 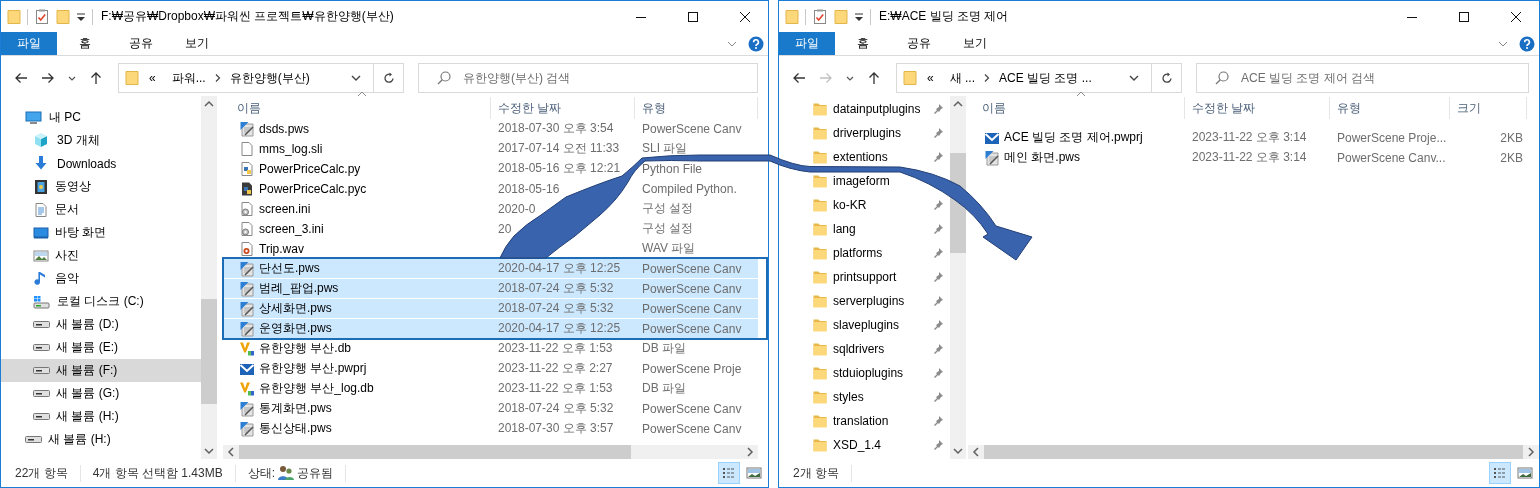 I want to click on file-row: dsds.pws 2018-07-30 오후 3:54 PowerScene Canv, so click(x=490, y=128).